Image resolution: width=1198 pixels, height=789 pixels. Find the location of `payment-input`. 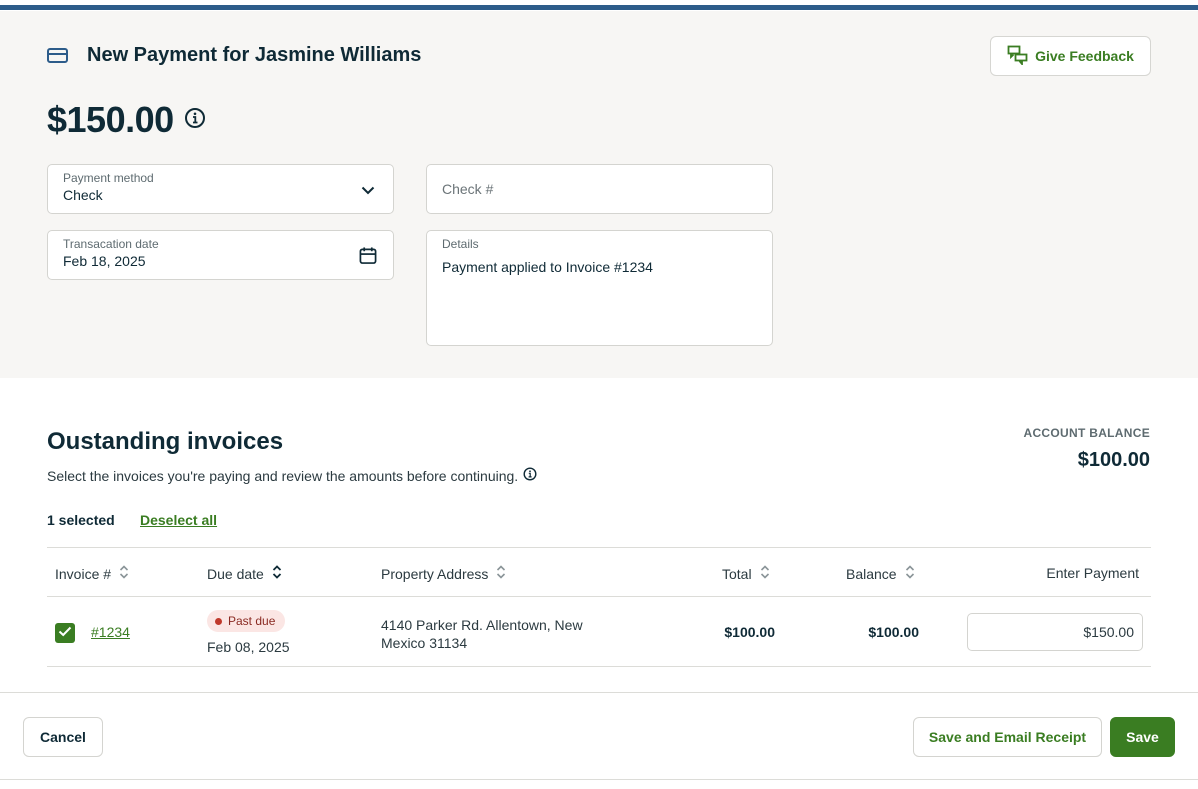

payment-input is located at coordinates (1055, 632).